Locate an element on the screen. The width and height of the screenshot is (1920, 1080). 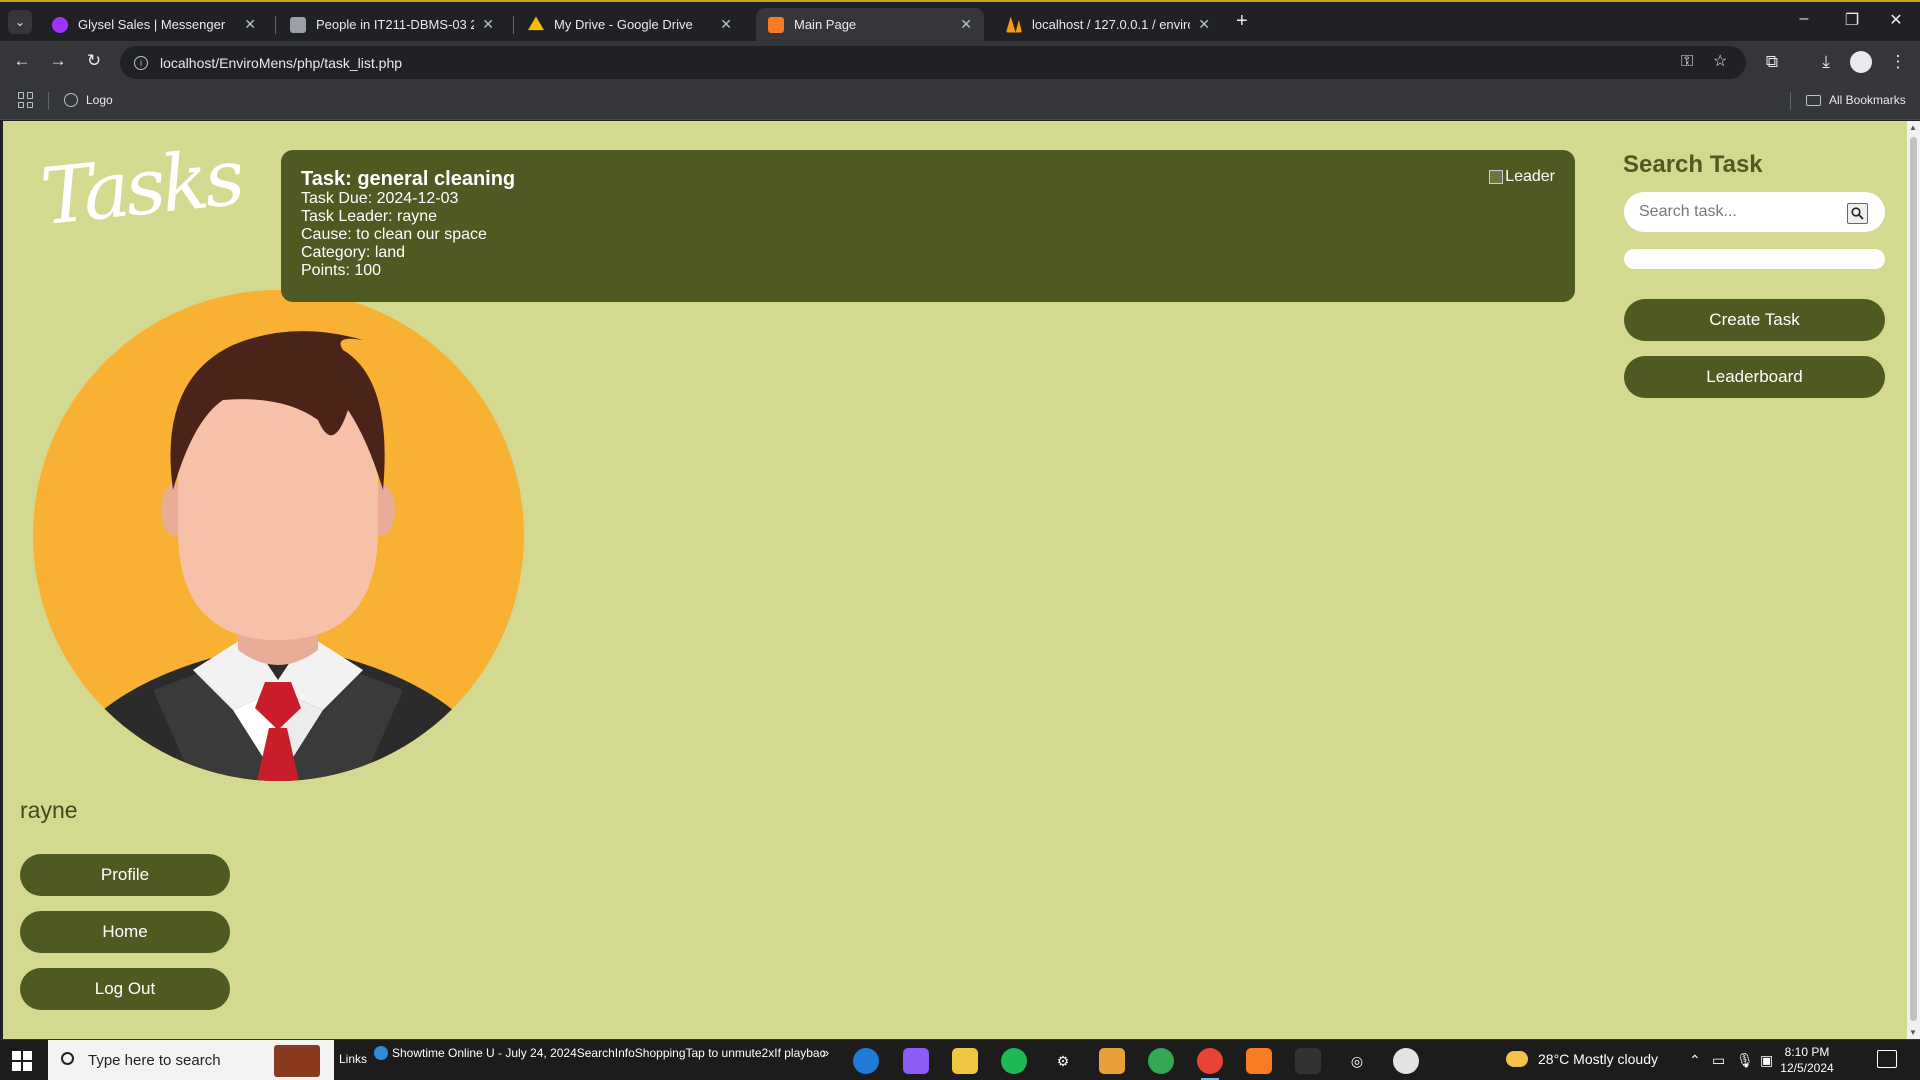
log-out-button: Log Out is located at coordinates (125, 989).